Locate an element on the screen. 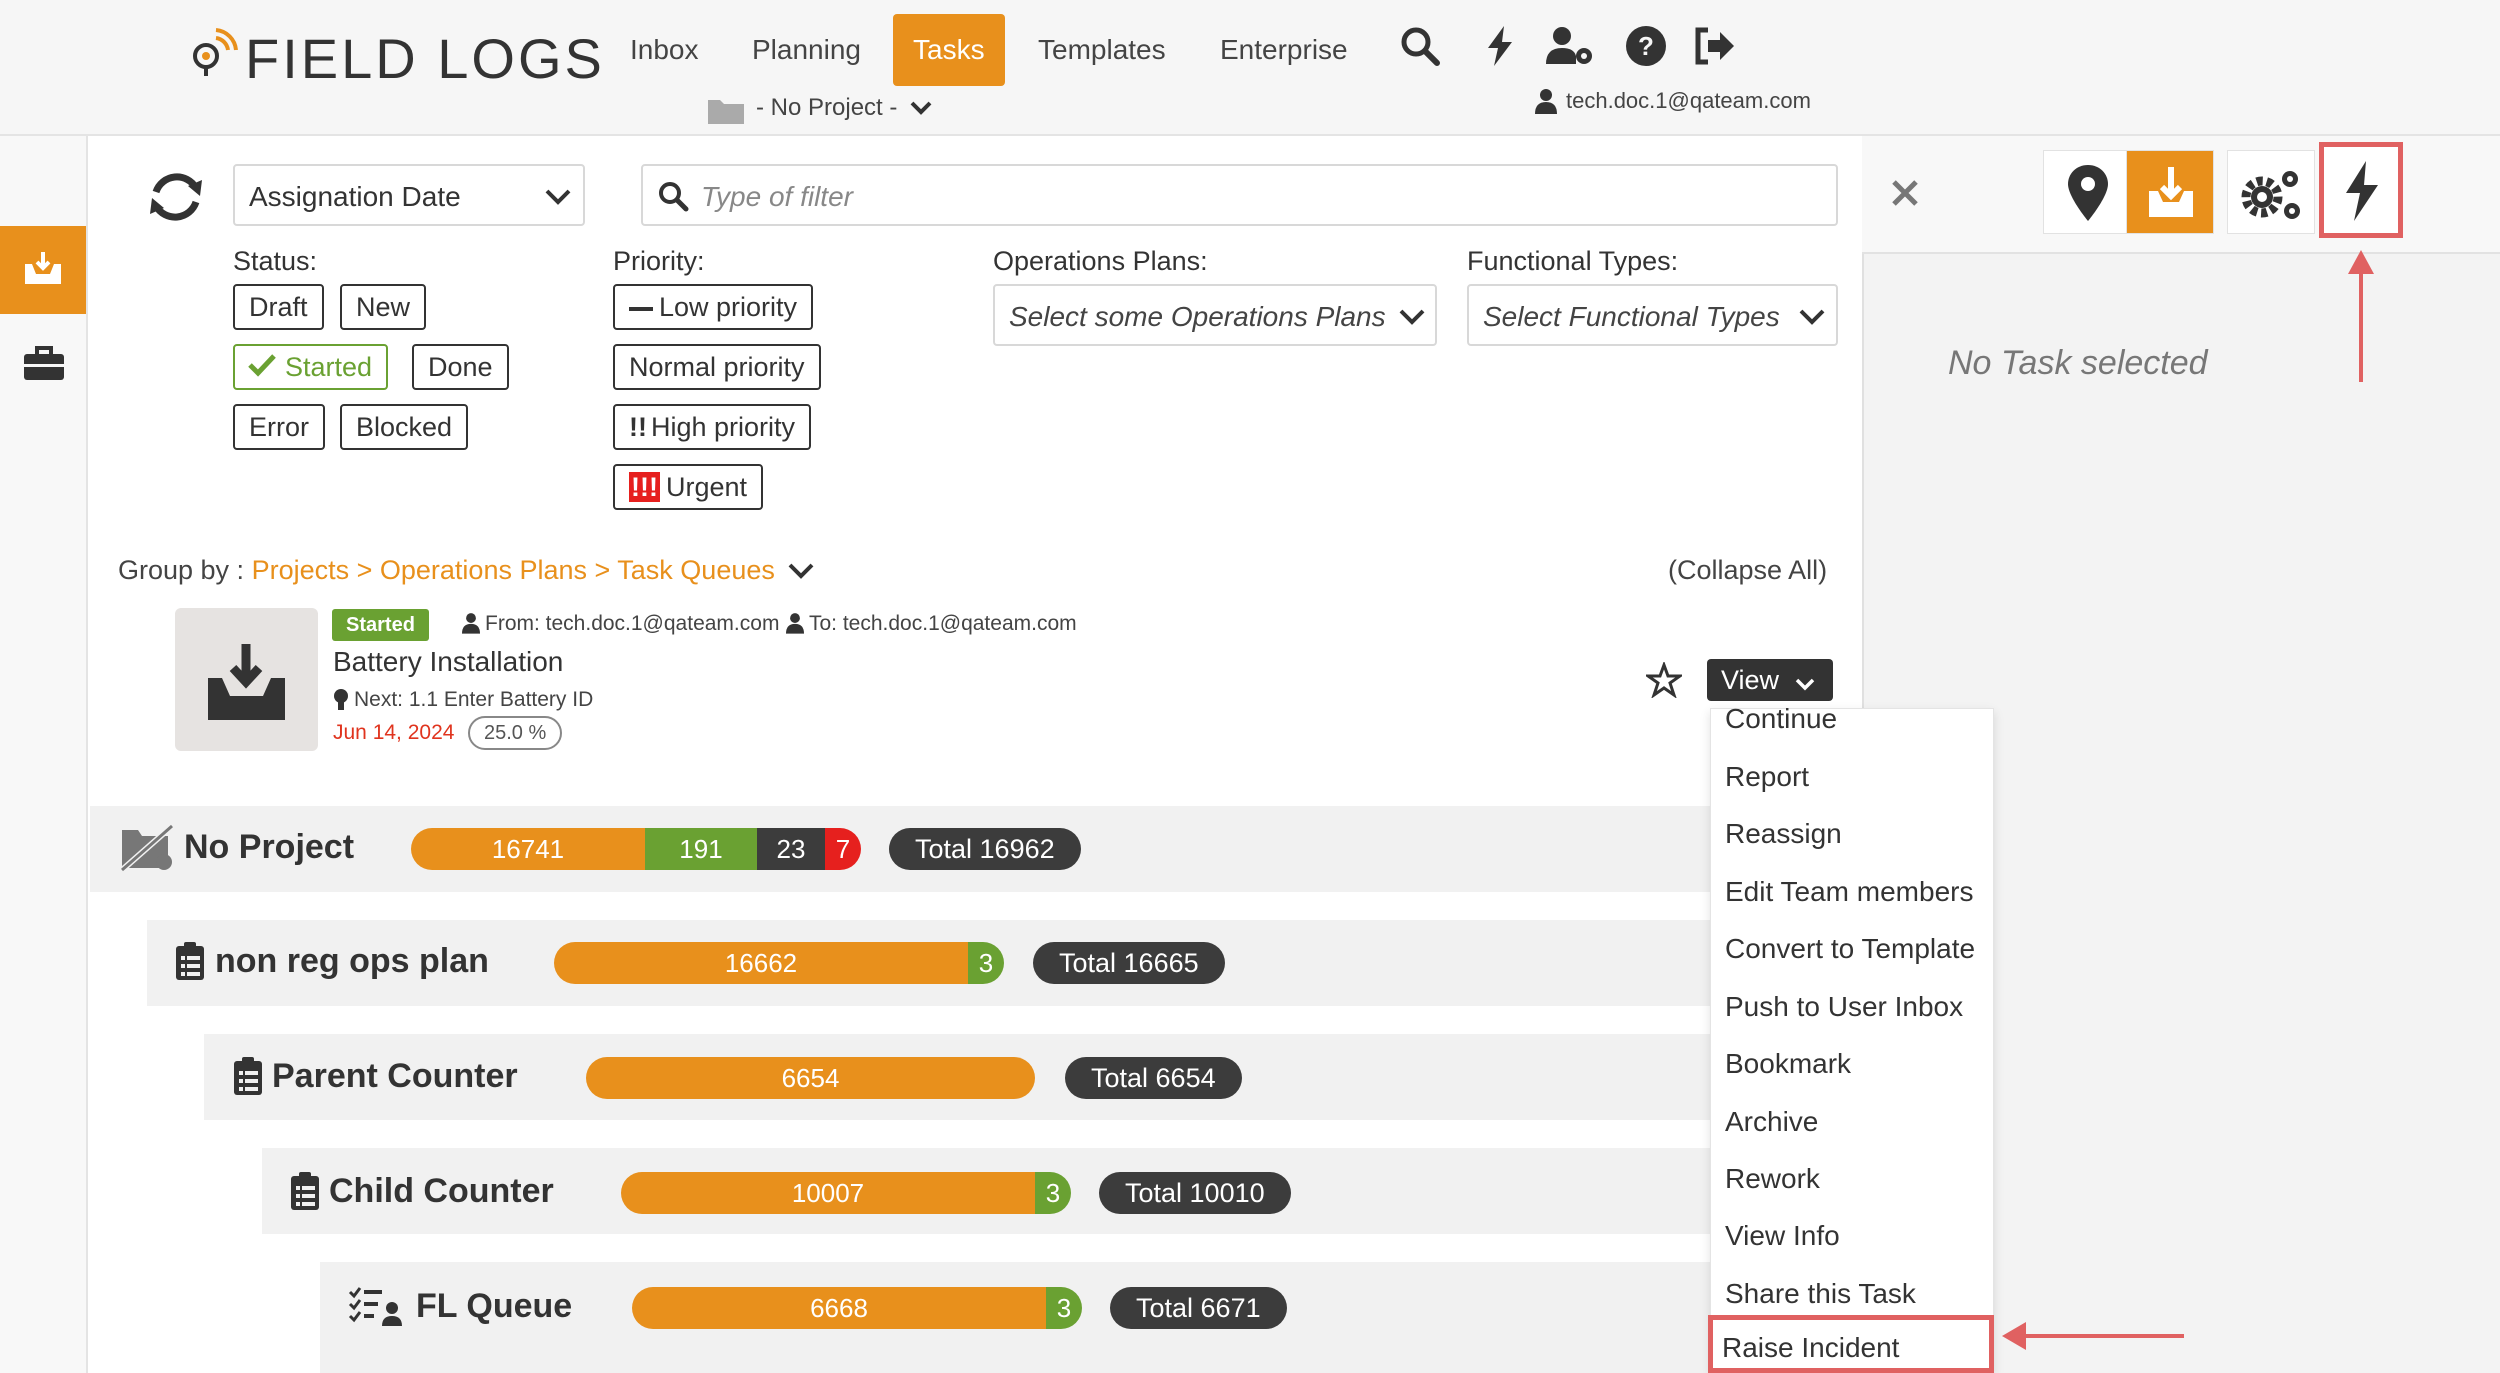  functional-types-select: Select Functional Types is located at coordinates (1652, 315).